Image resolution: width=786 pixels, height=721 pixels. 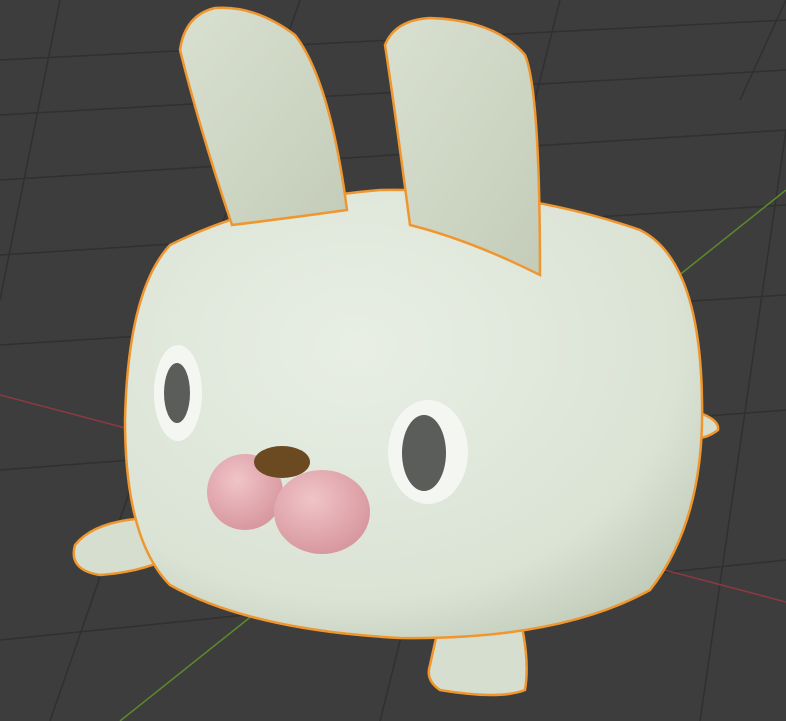 What do you see at coordinates (177, 393) in the screenshot?
I see `left-eye-inner` at bounding box center [177, 393].